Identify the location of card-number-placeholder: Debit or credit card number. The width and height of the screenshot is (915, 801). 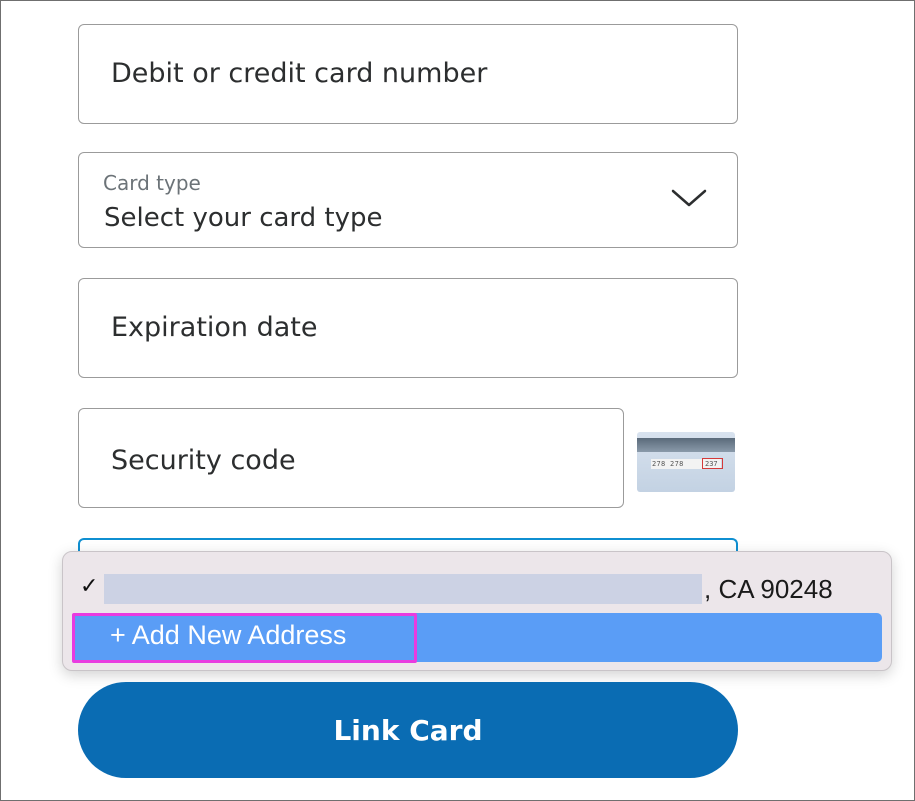
(299, 73).